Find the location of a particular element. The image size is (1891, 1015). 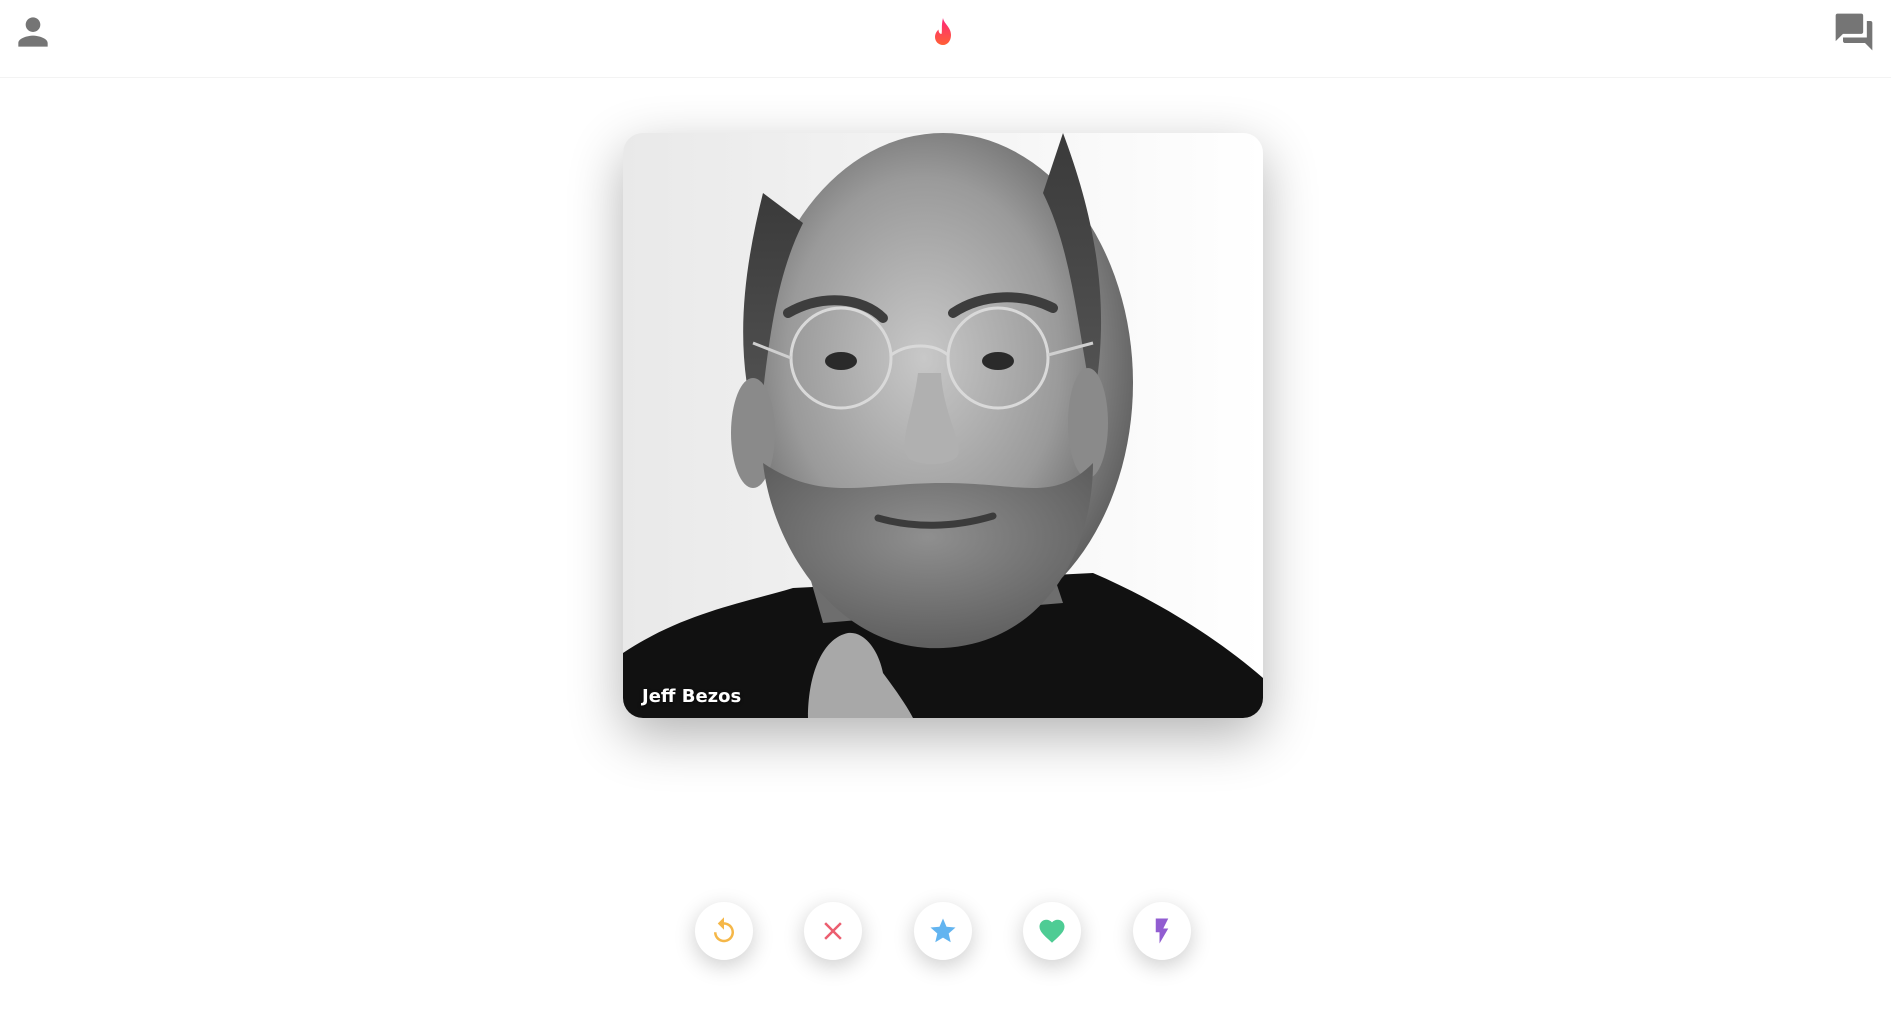

heart-icon is located at coordinates (1052, 931).